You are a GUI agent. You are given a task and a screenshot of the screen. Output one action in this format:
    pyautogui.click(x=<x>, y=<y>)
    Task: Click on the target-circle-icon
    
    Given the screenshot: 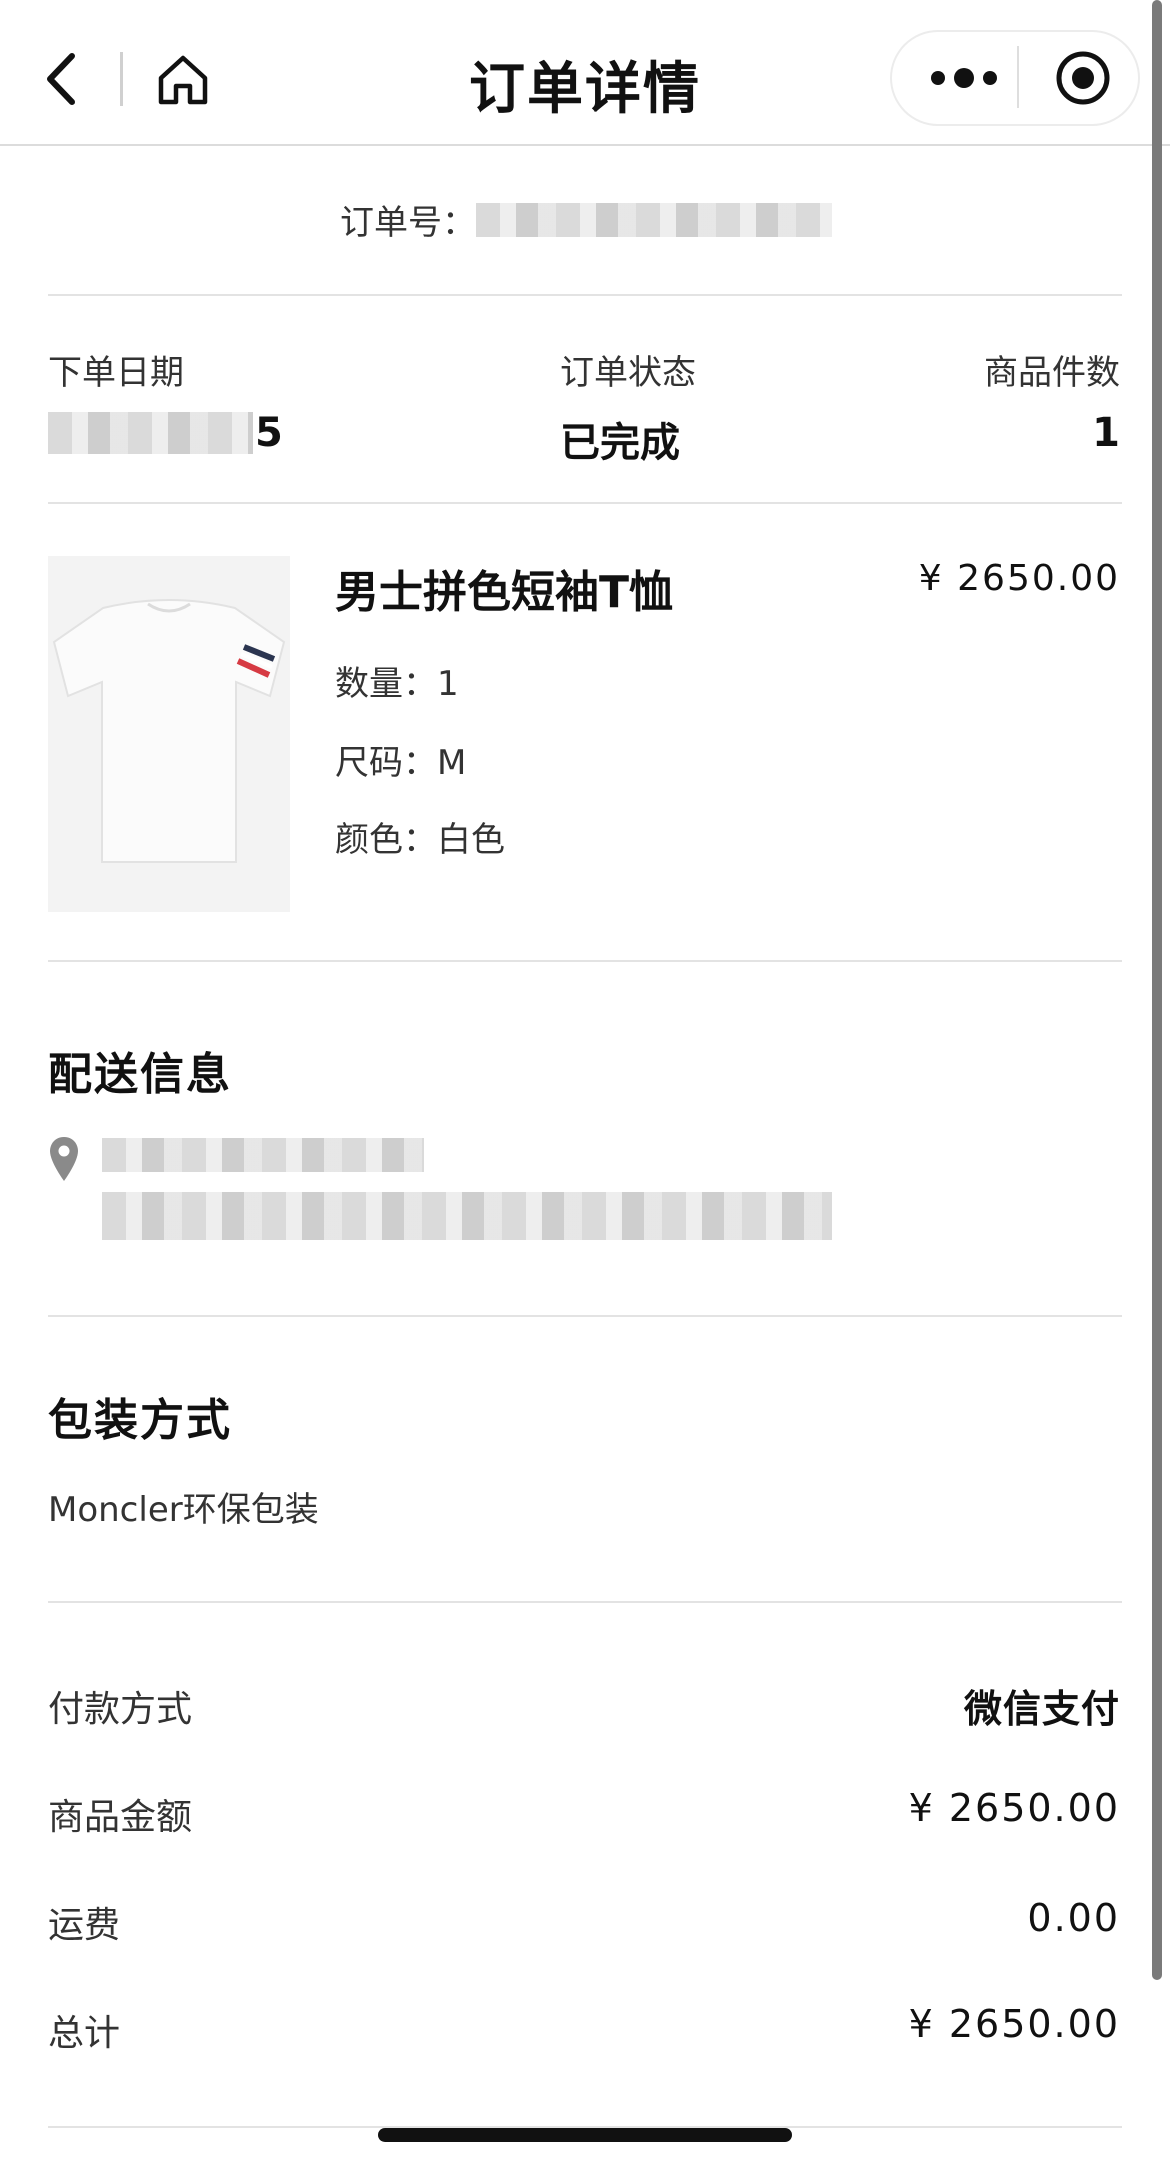 What is the action you would take?
    pyautogui.click(x=1083, y=78)
    